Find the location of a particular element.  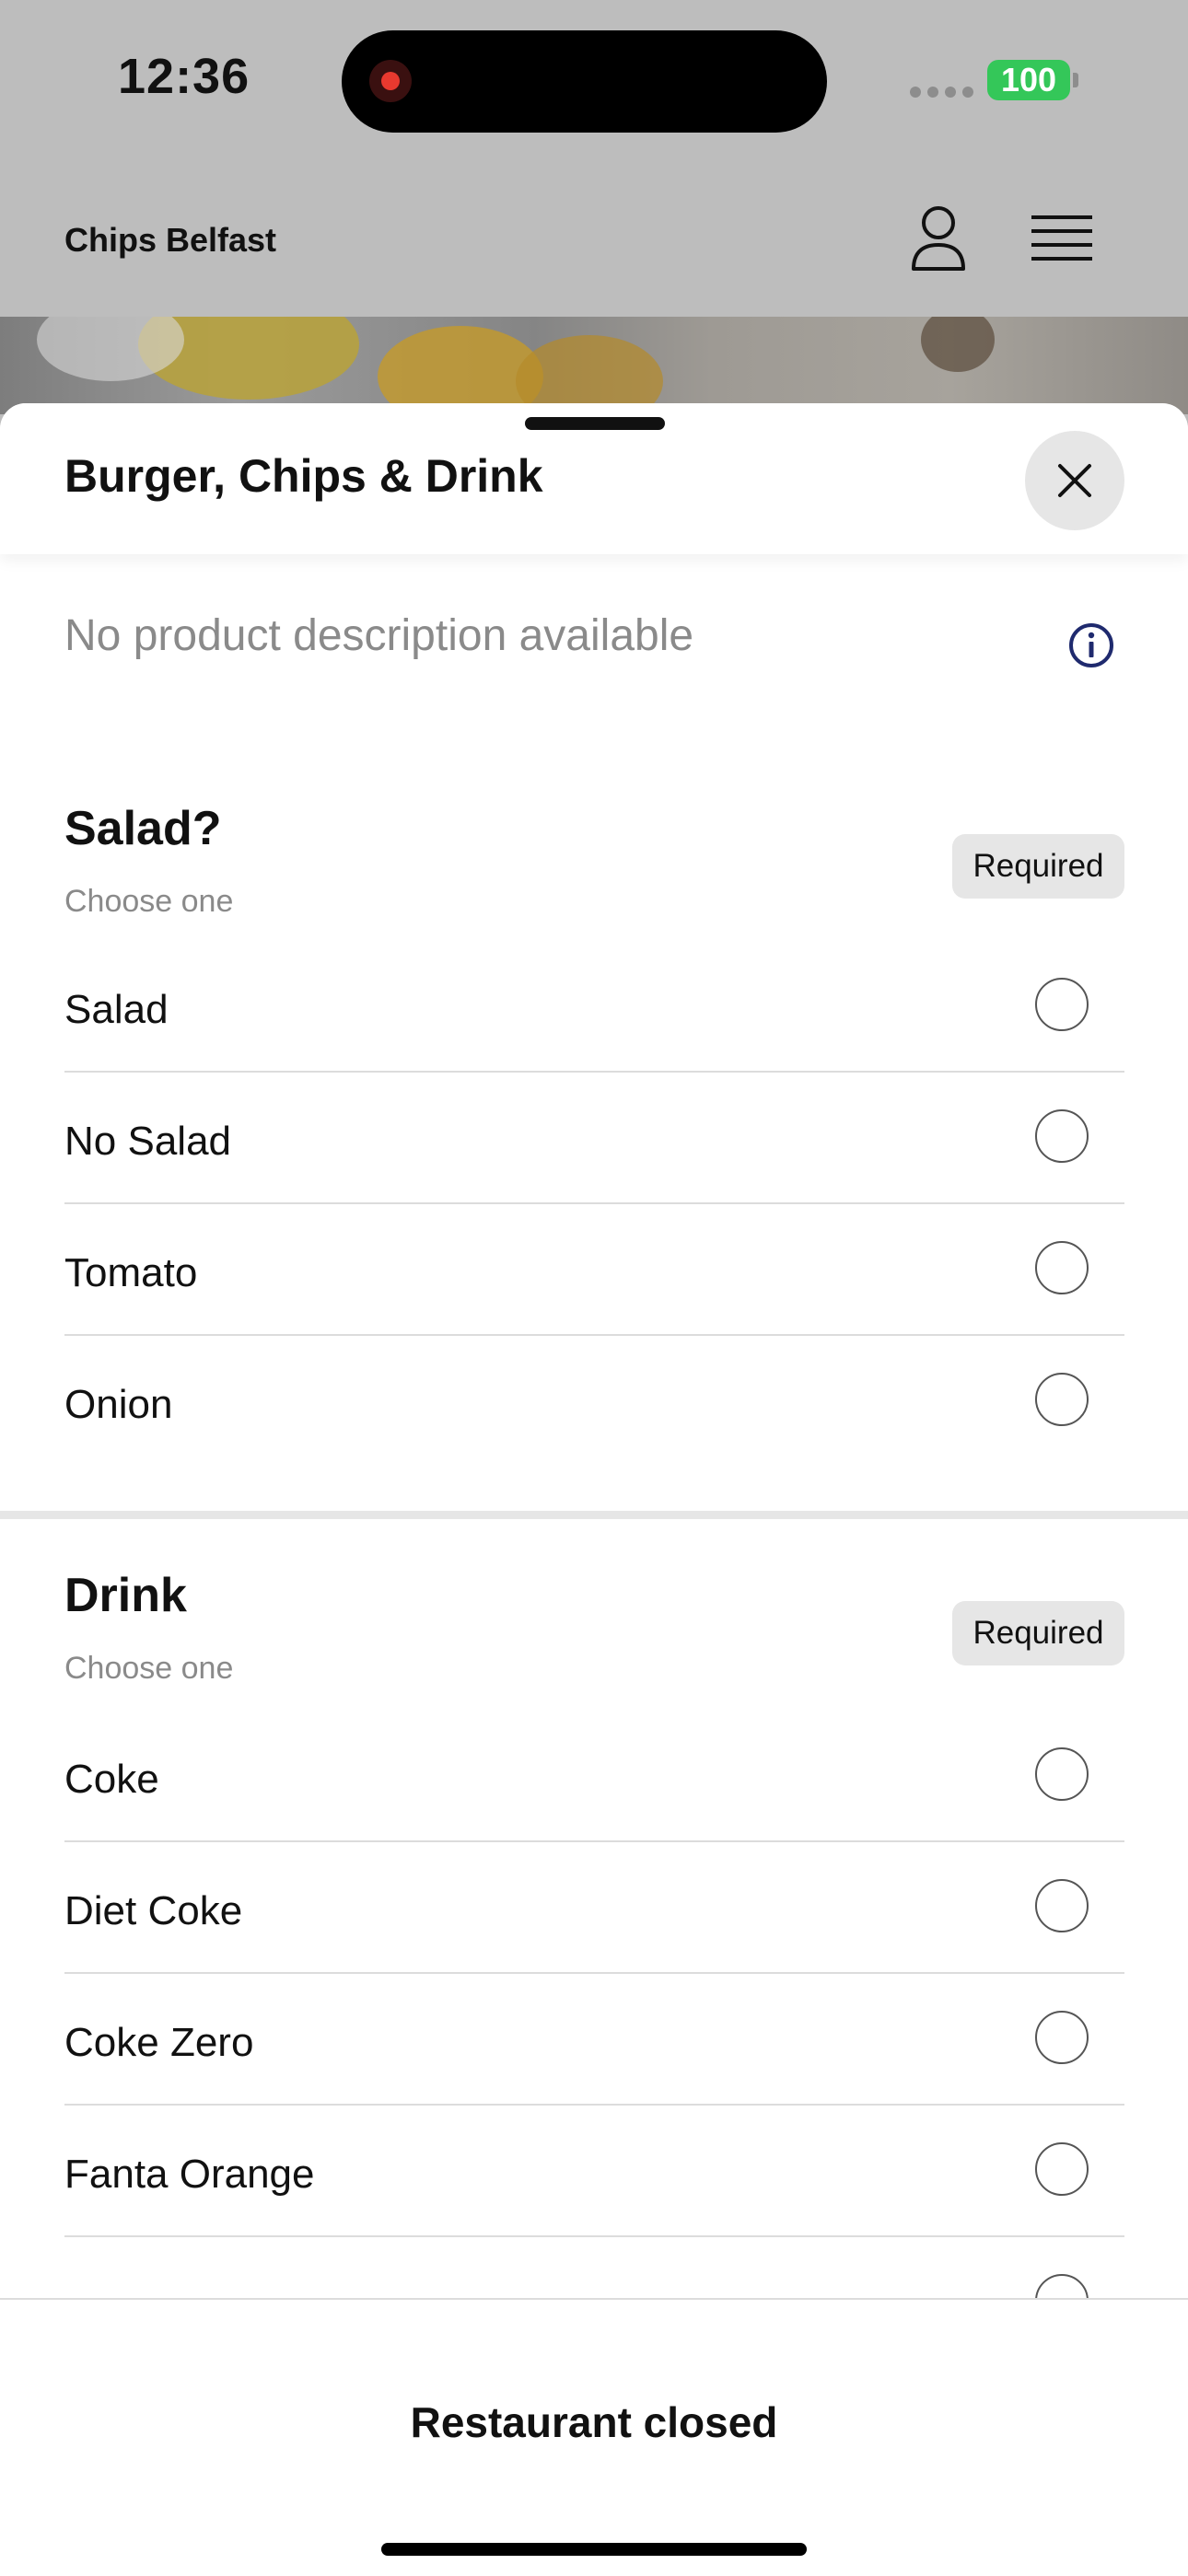

restaurant-status: Restaurant closed is located at coordinates (594, 2422).